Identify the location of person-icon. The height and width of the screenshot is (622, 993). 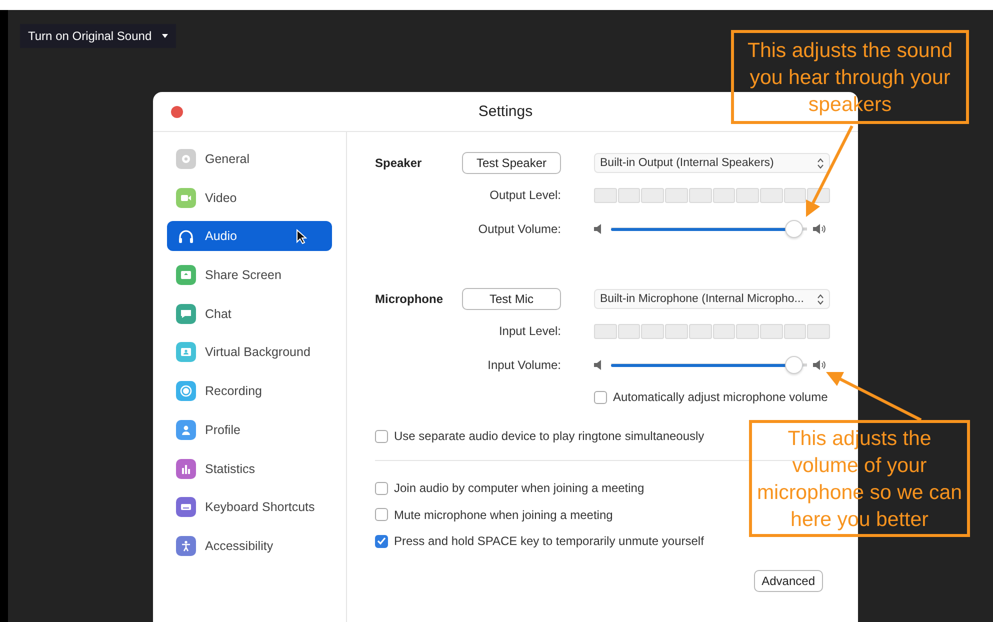
(186, 430).